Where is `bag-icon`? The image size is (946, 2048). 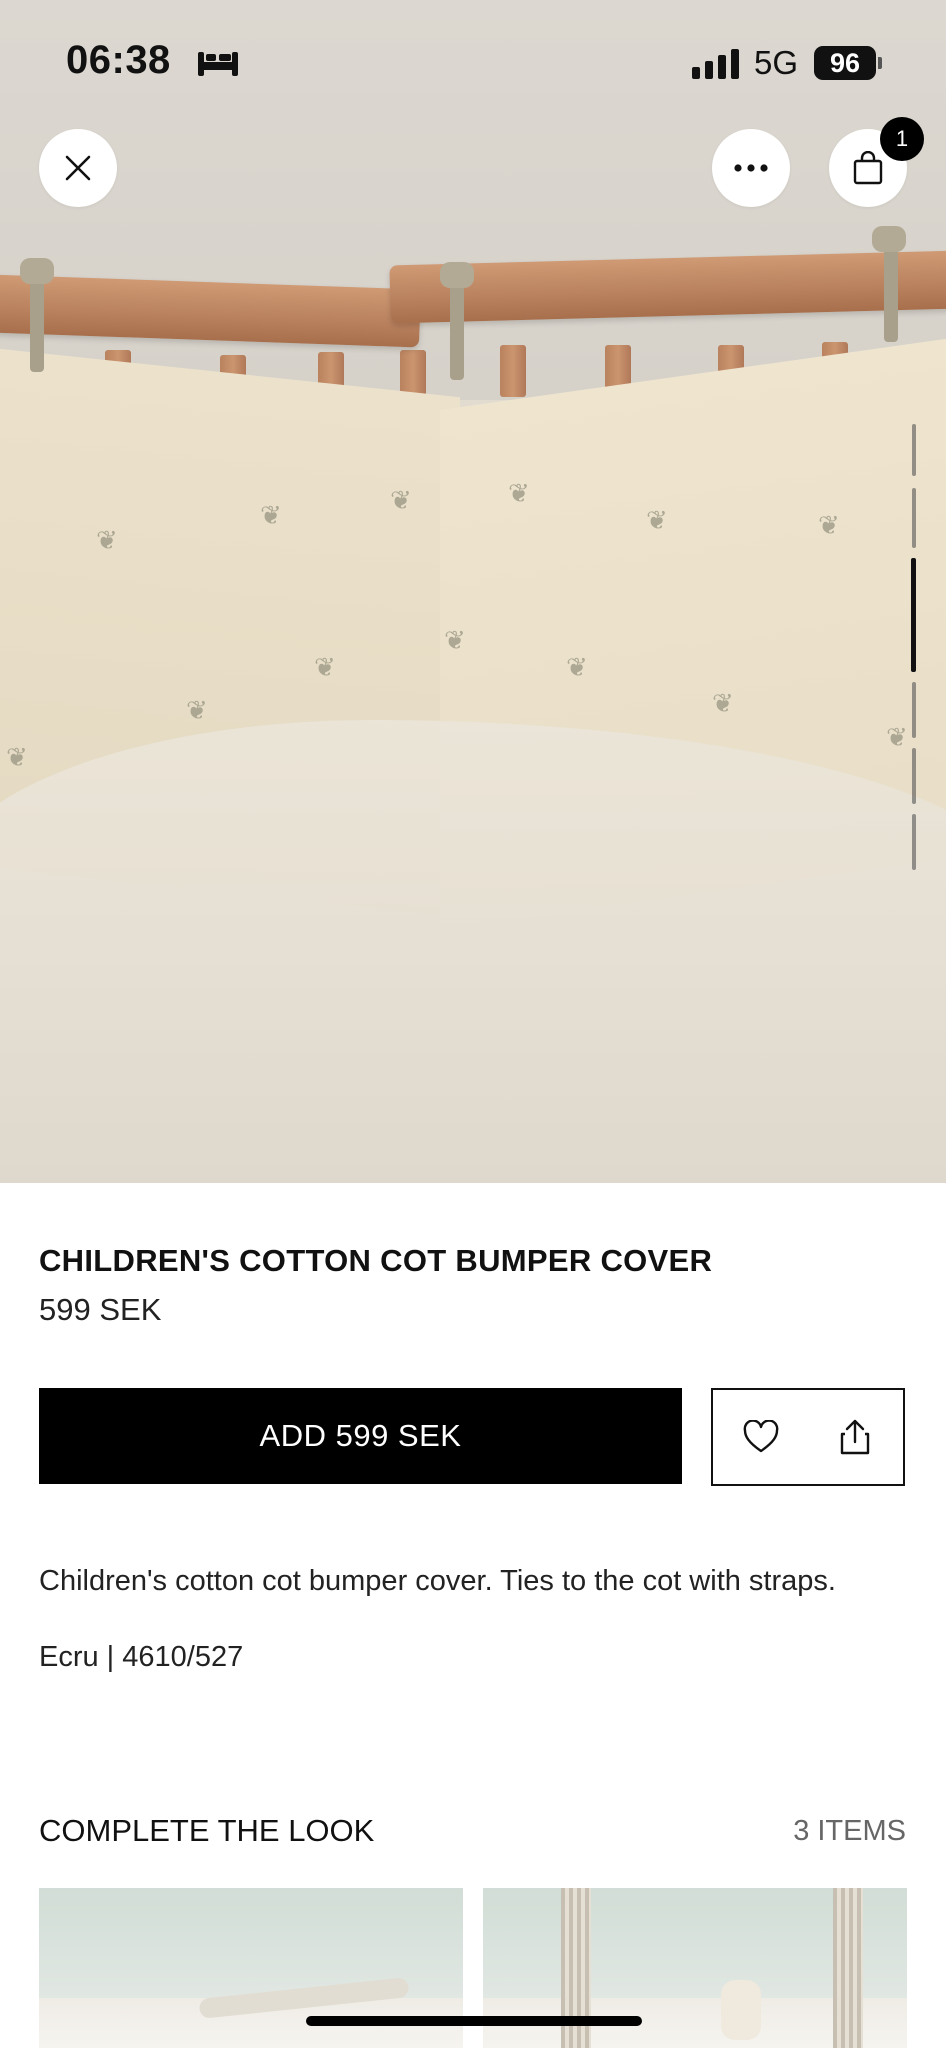
bag-icon is located at coordinates (868, 168).